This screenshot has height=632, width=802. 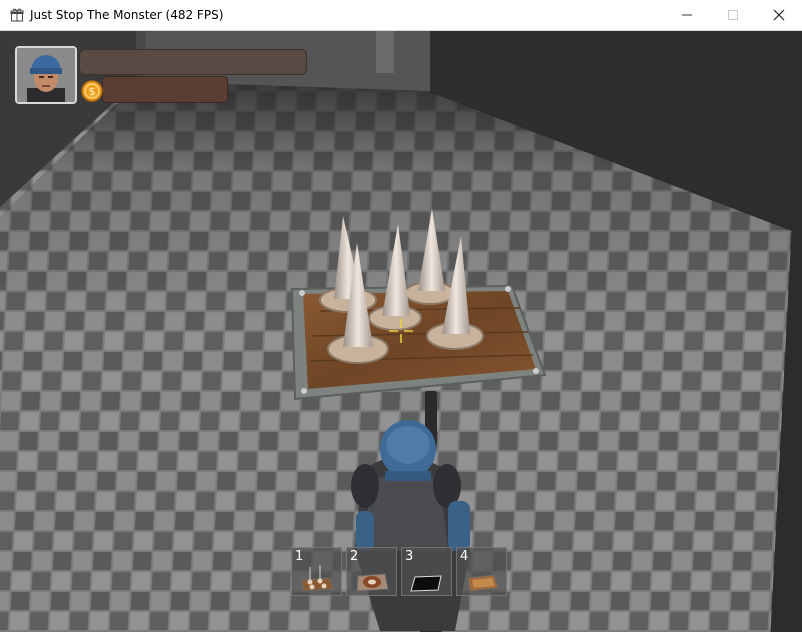 What do you see at coordinates (426, 571) in the screenshot?
I see `hotbar-slot-3: 3` at bounding box center [426, 571].